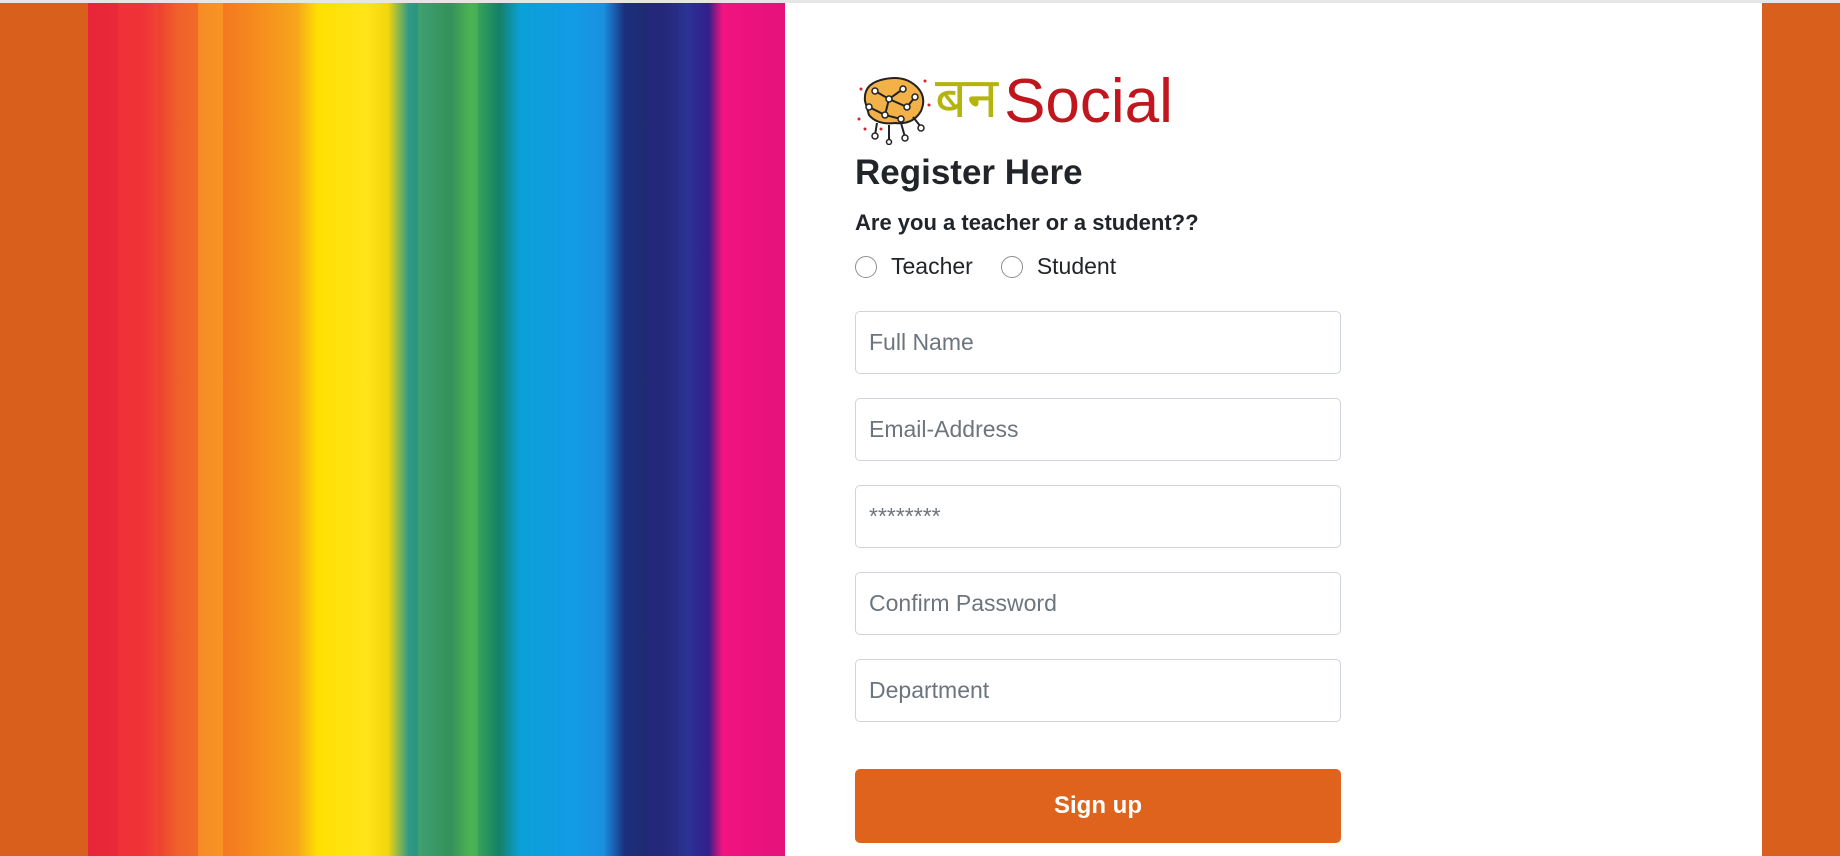 The height and width of the screenshot is (856, 1840). Describe the element at coordinates (1098, 516) in the screenshot. I see `password-input` at that location.